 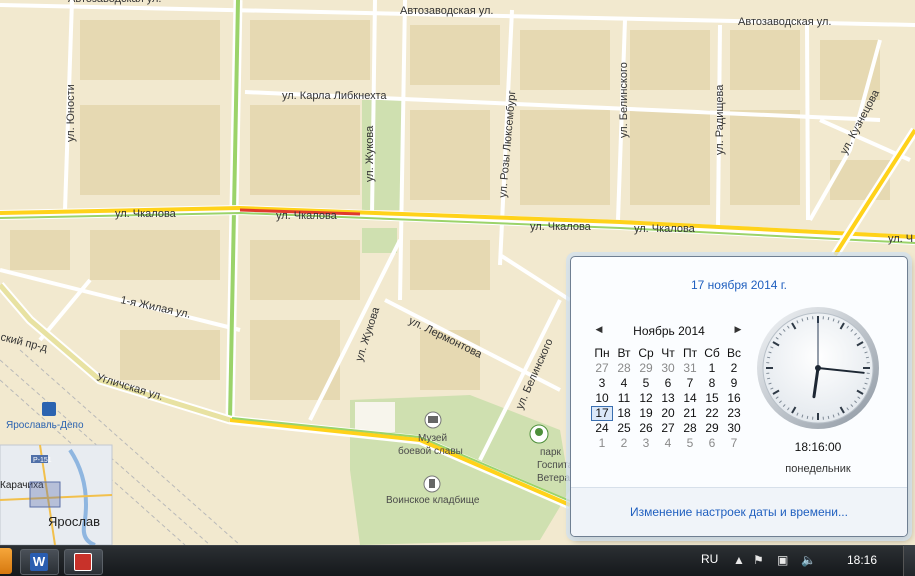 What do you see at coordinates (738, 329) in the screenshot?
I see `next-month-button: ▶` at bounding box center [738, 329].